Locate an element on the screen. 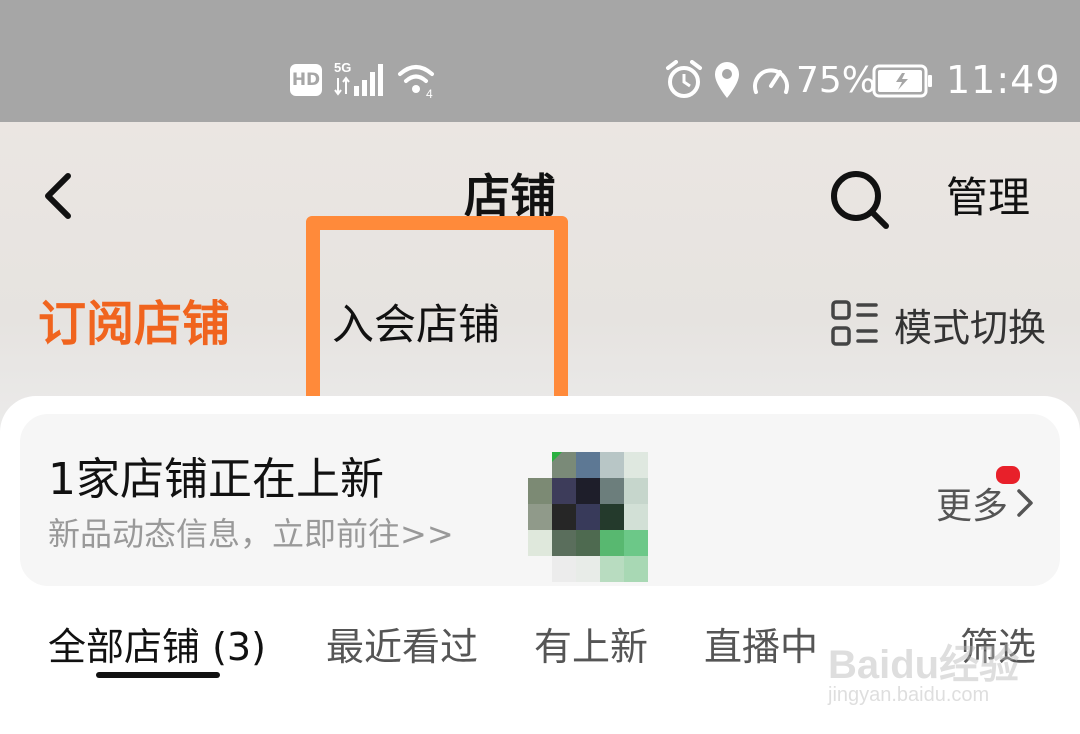  active-tab-underline is located at coordinates (158, 675).